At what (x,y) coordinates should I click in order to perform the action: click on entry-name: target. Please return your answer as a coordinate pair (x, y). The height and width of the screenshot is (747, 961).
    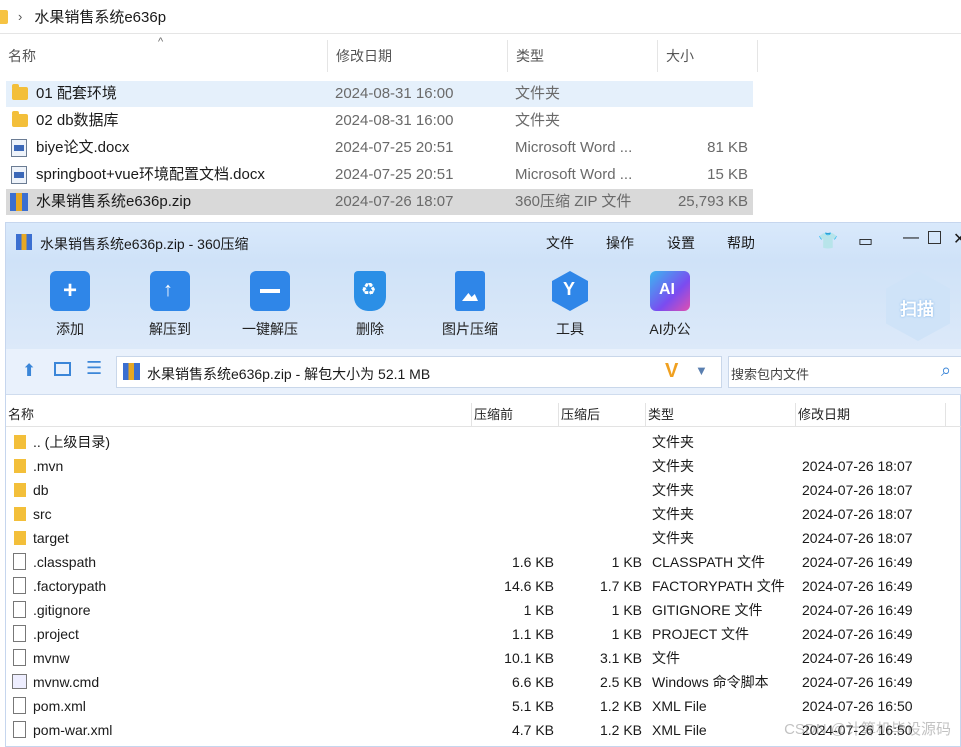
    Looking at the image, I should click on (51, 538).